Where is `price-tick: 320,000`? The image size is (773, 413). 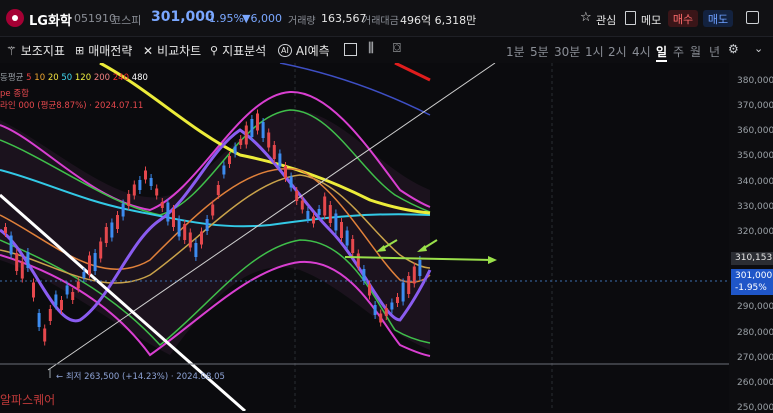 price-tick: 320,000 is located at coordinates (755, 231).